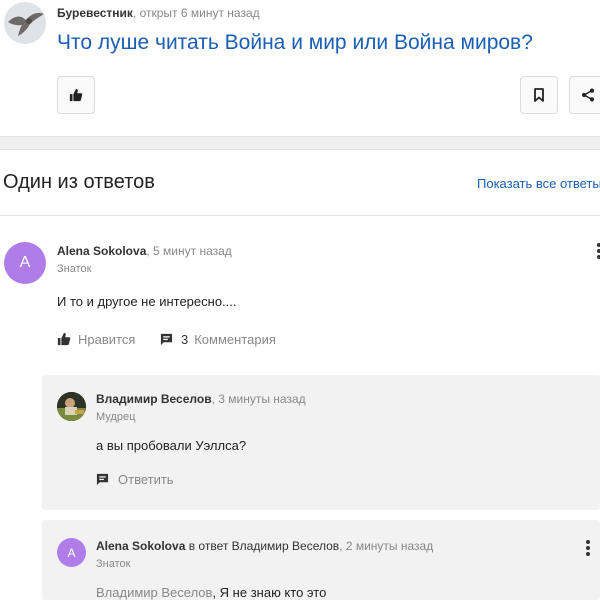  I want to click on like-question-button, so click(76, 95).